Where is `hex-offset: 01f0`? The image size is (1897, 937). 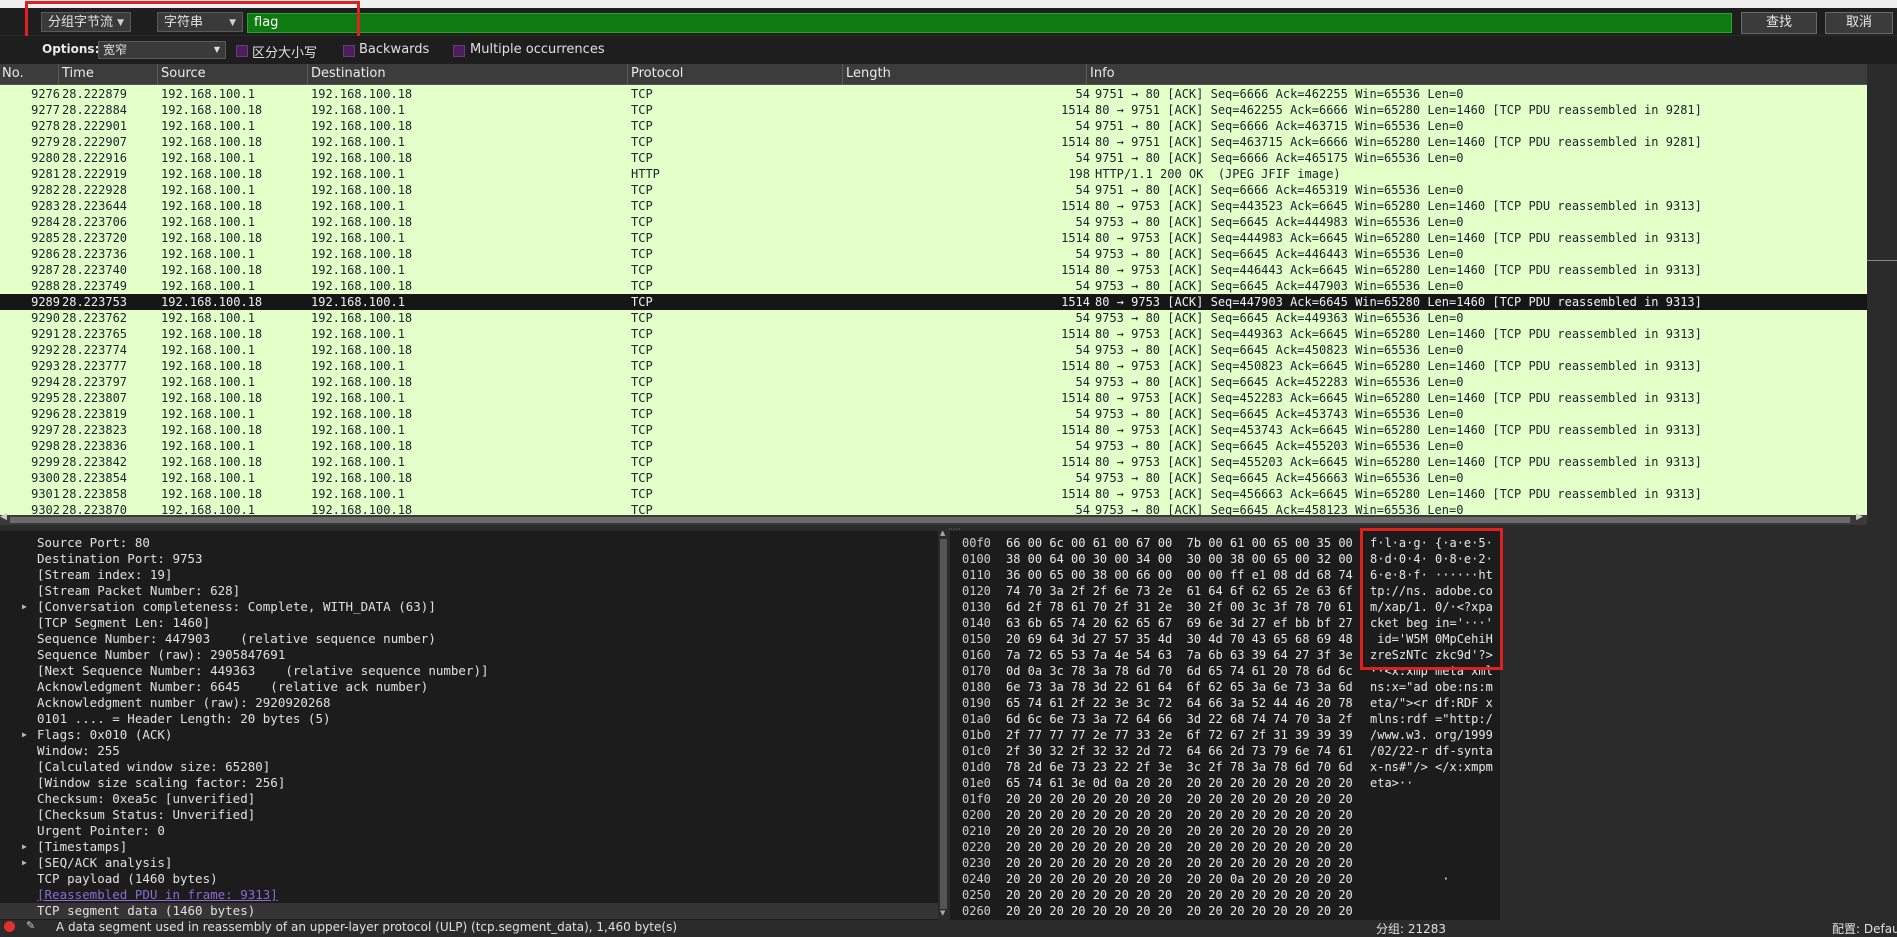 hex-offset: 01f0 is located at coordinates (976, 799).